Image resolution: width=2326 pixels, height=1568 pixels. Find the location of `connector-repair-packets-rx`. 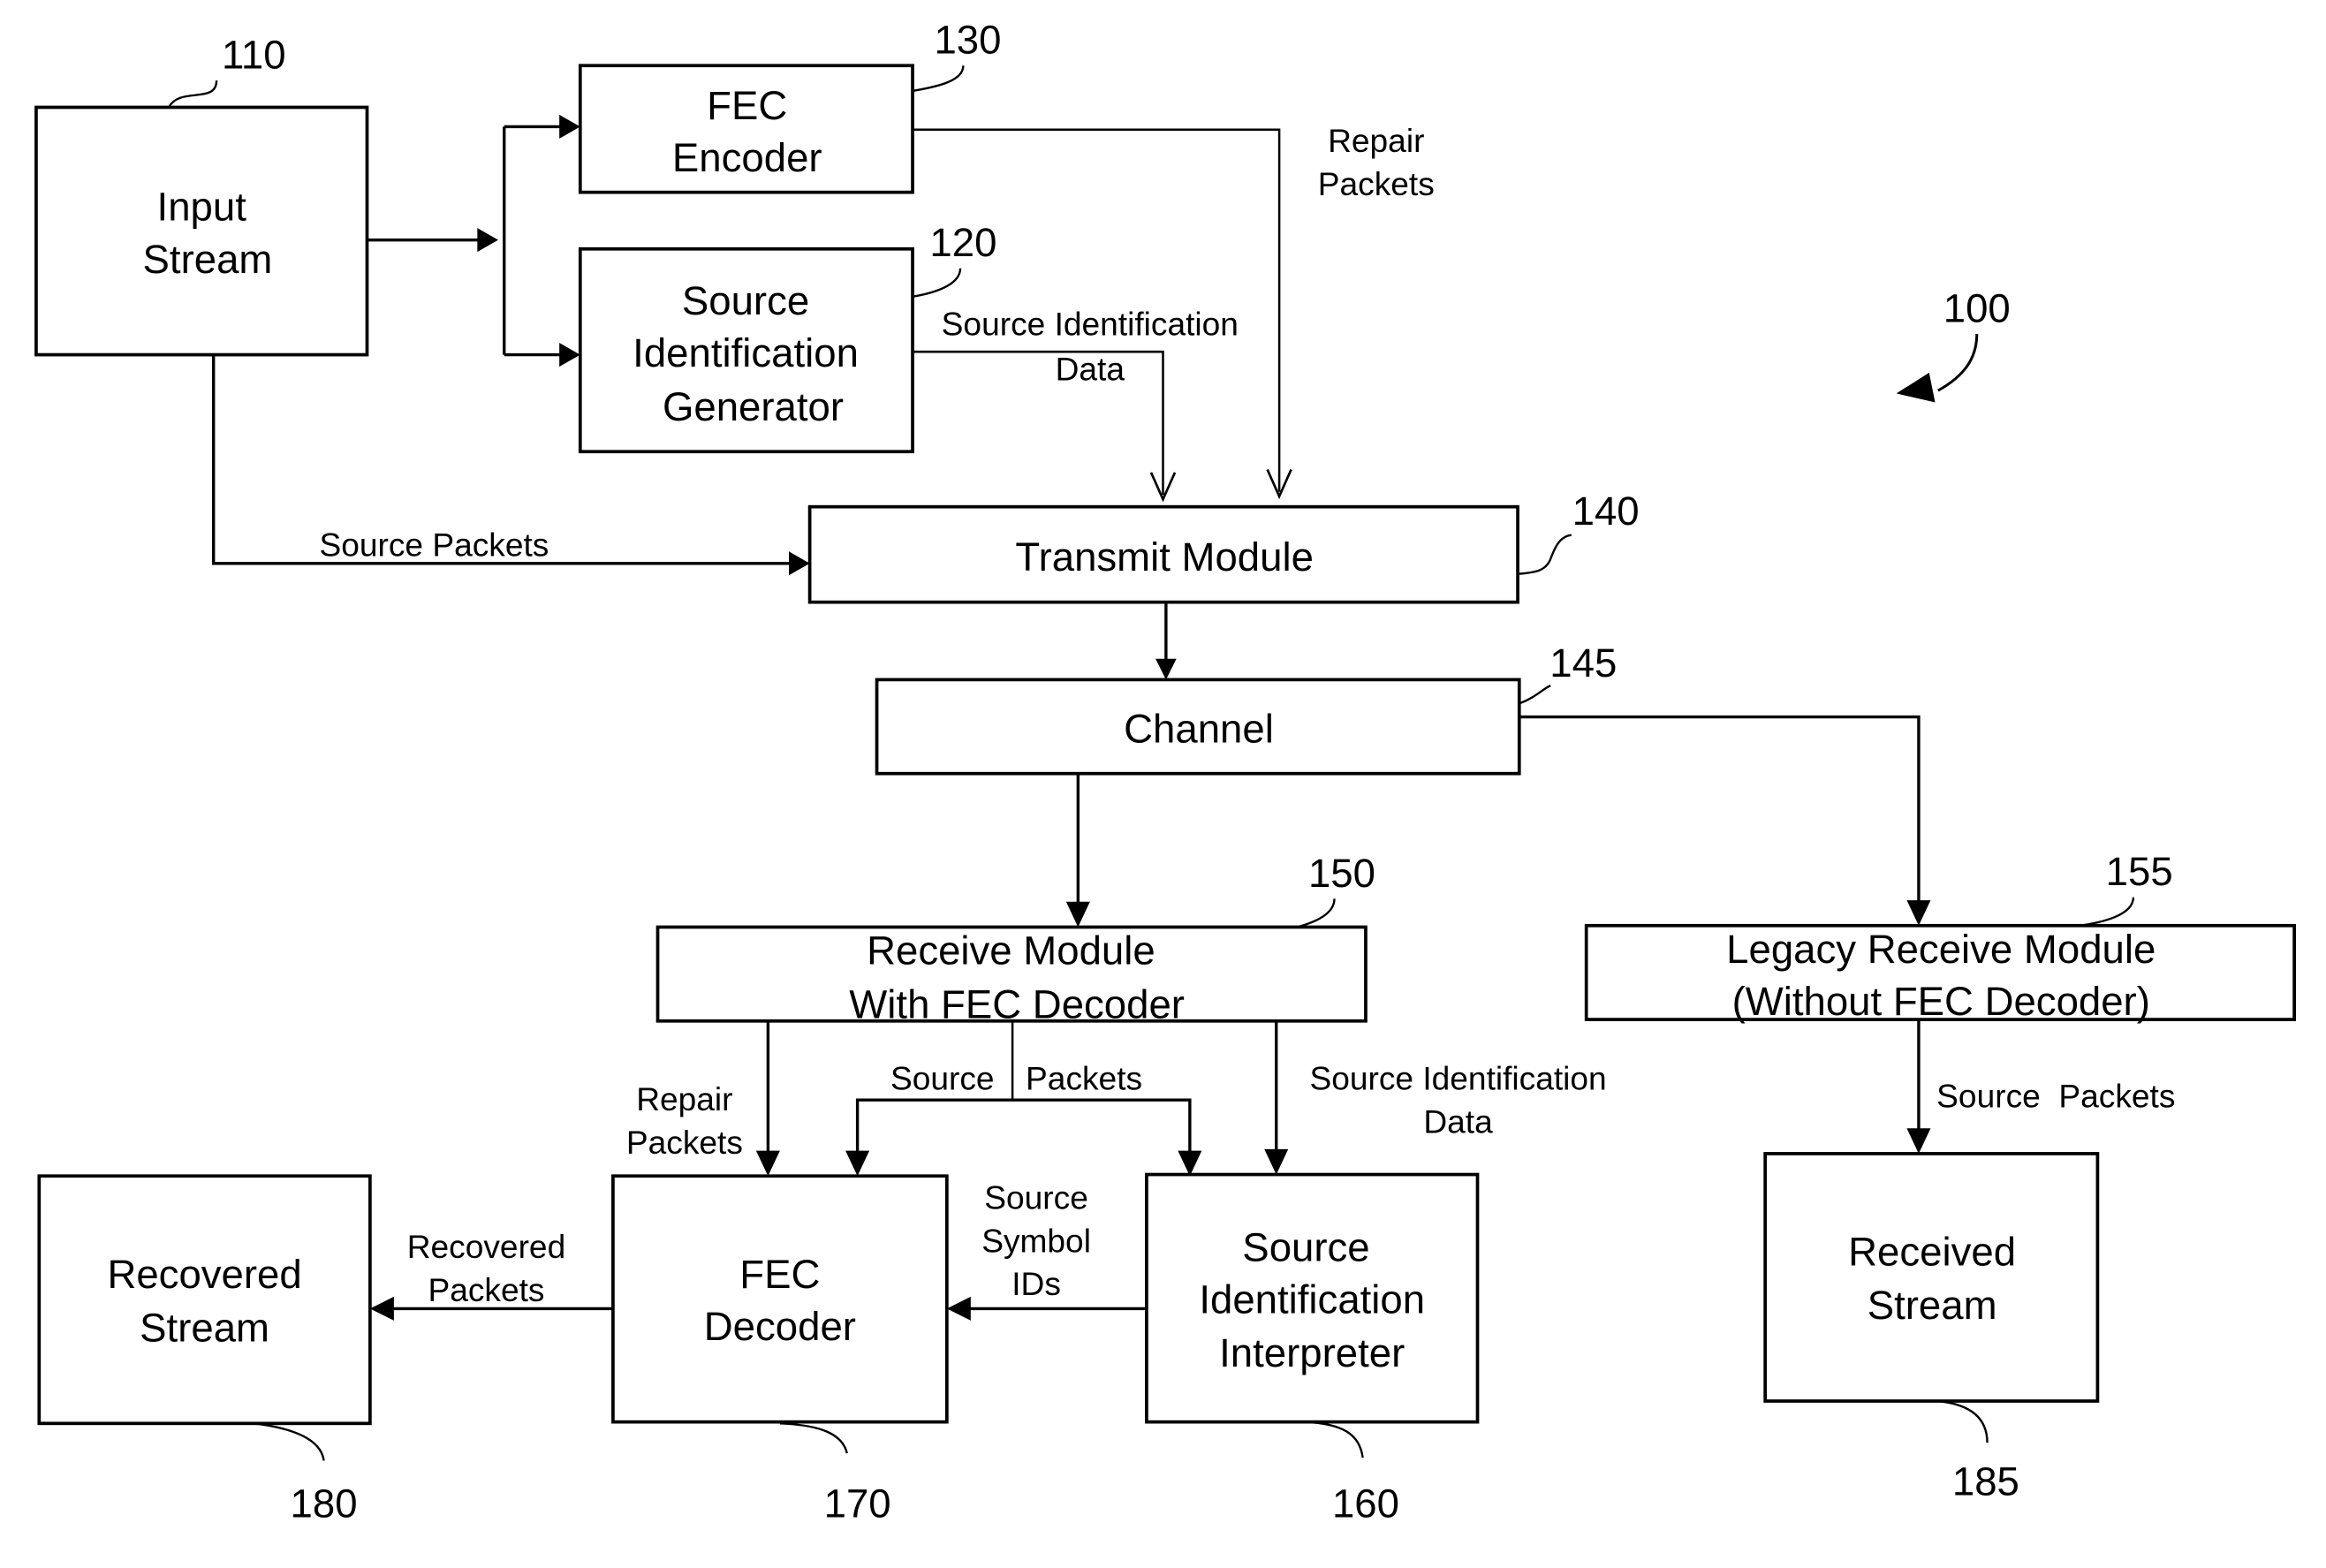

connector-repair-packets-rx is located at coordinates (767, 1098).